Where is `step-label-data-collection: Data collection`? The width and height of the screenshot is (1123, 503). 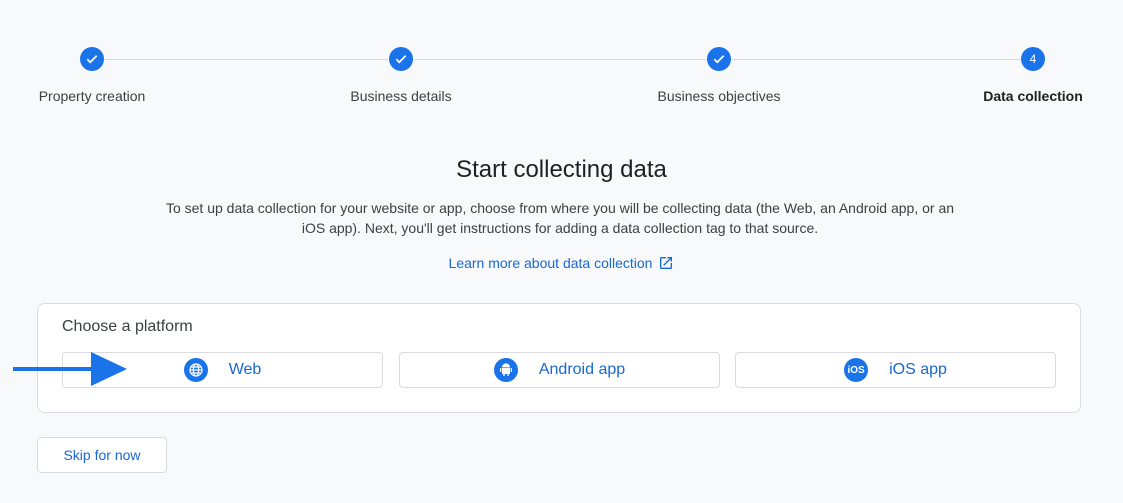 step-label-data-collection: Data collection is located at coordinates (1033, 96).